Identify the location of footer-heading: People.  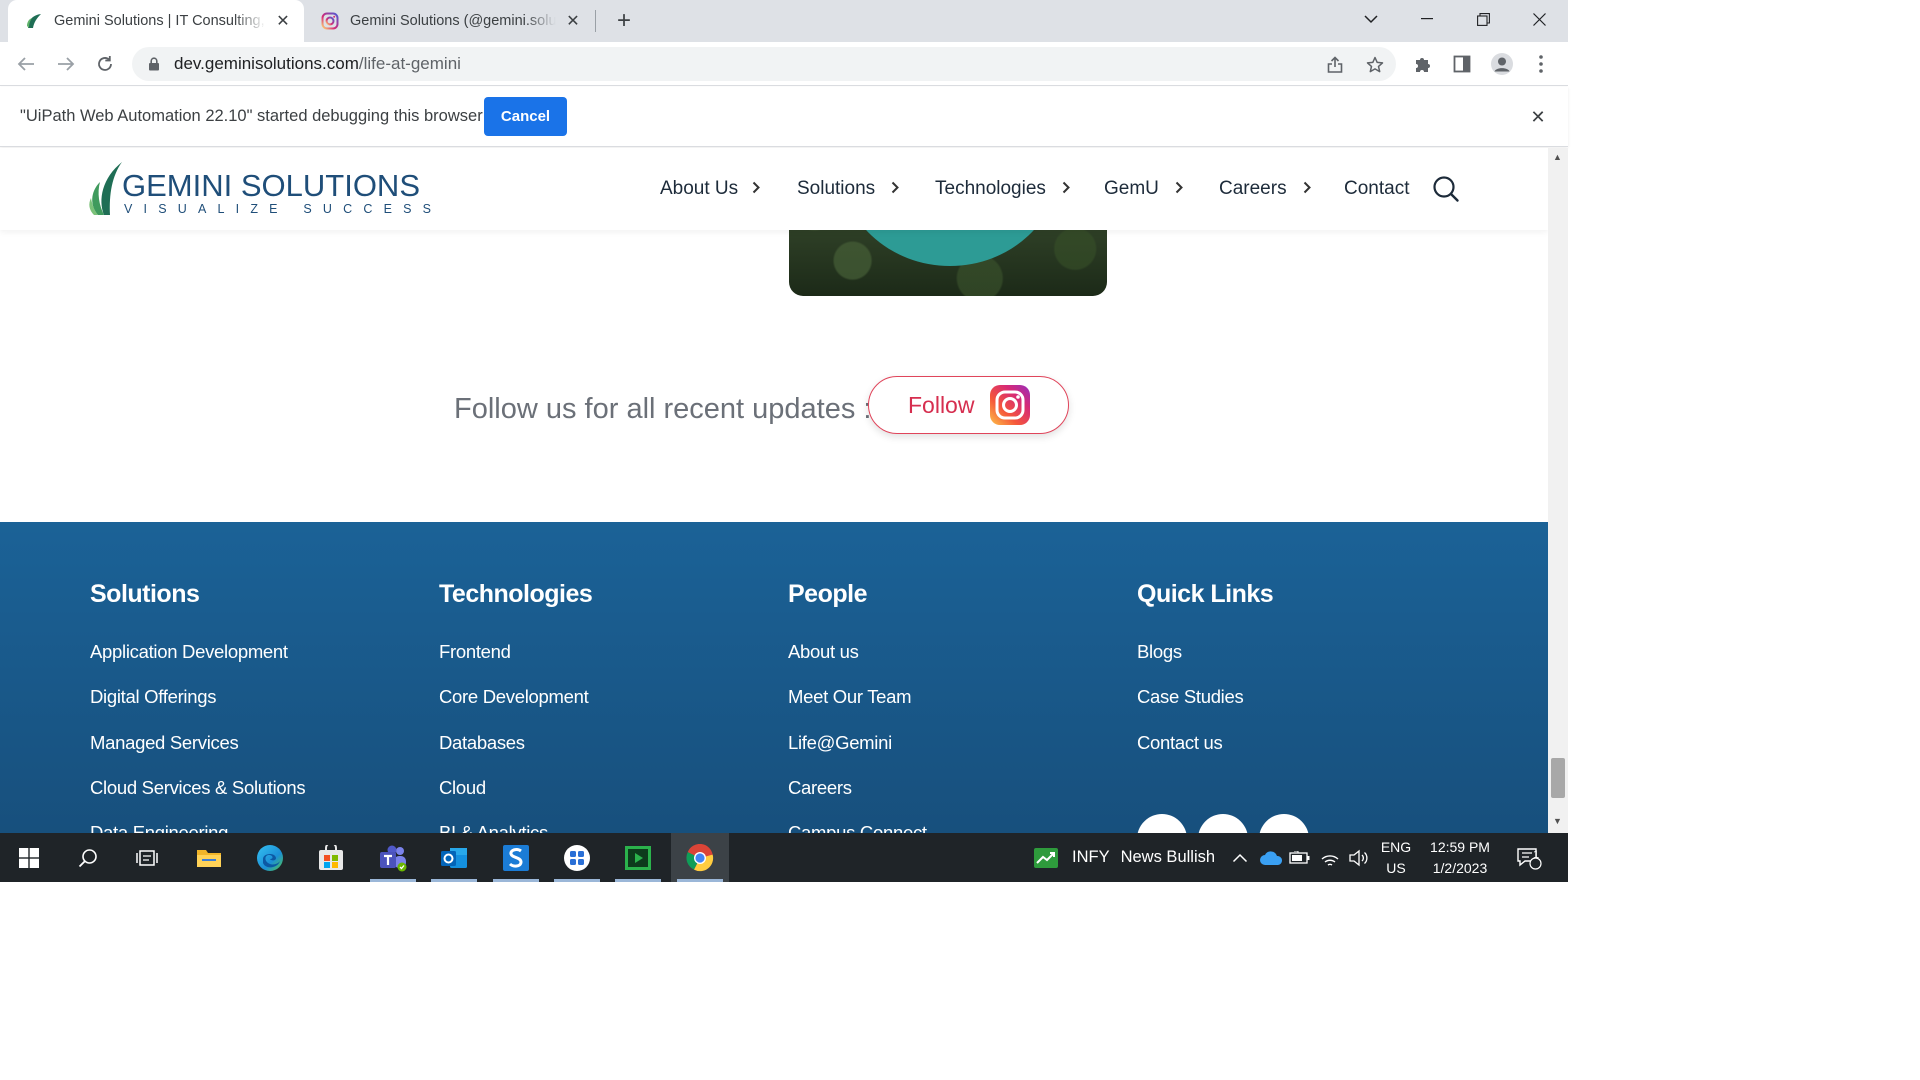
(827, 594).